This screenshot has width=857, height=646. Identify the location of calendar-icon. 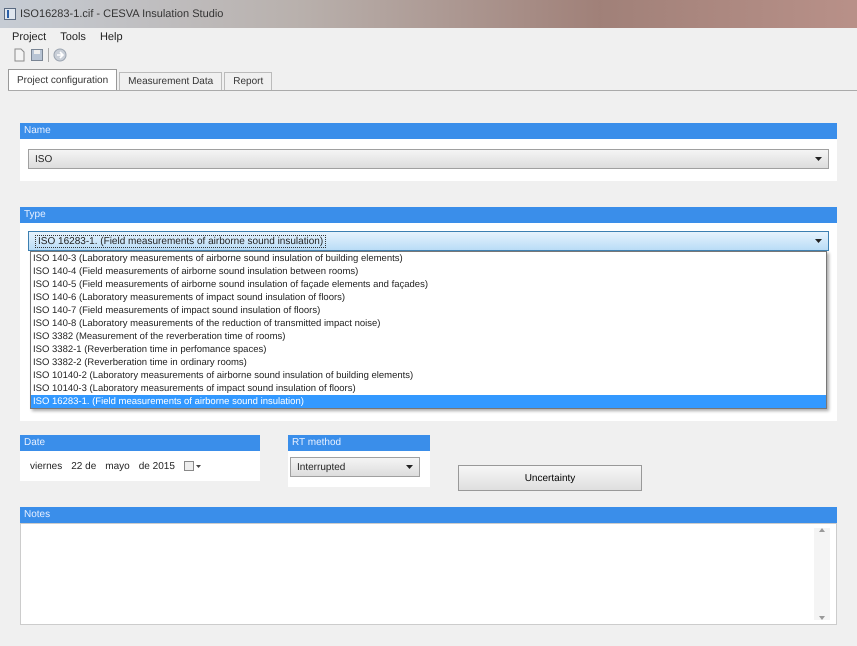
(193, 466).